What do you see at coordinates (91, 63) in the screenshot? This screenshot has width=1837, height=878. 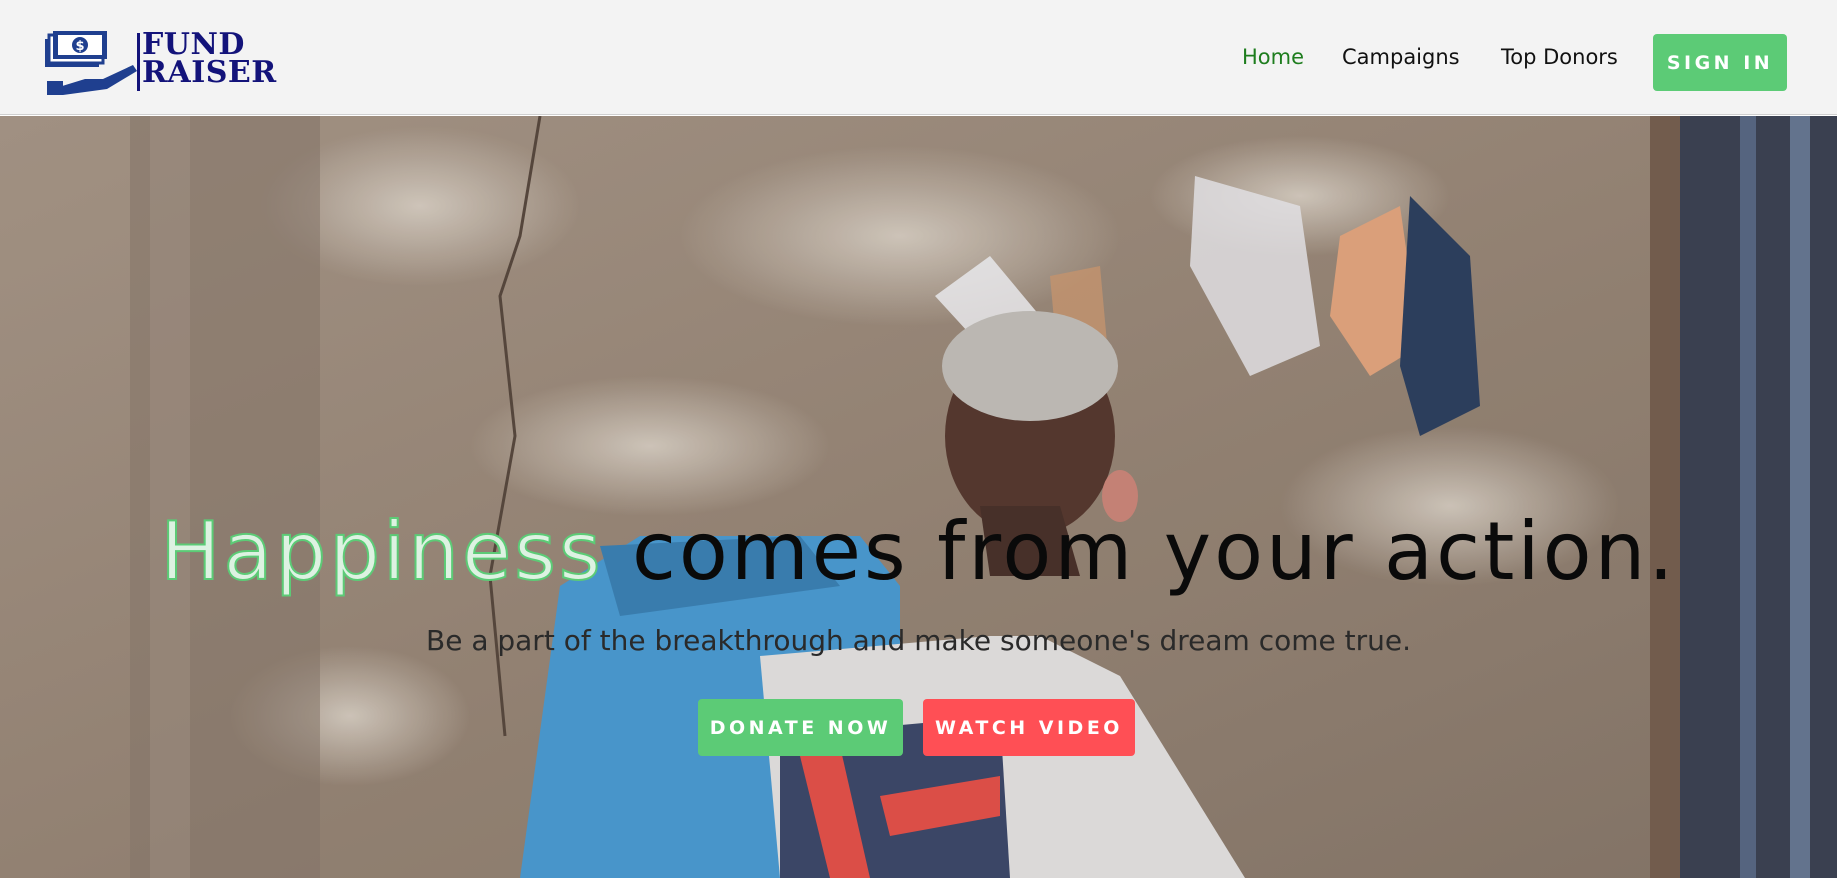 I see `money-hand-icon: $` at bounding box center [91, 63].